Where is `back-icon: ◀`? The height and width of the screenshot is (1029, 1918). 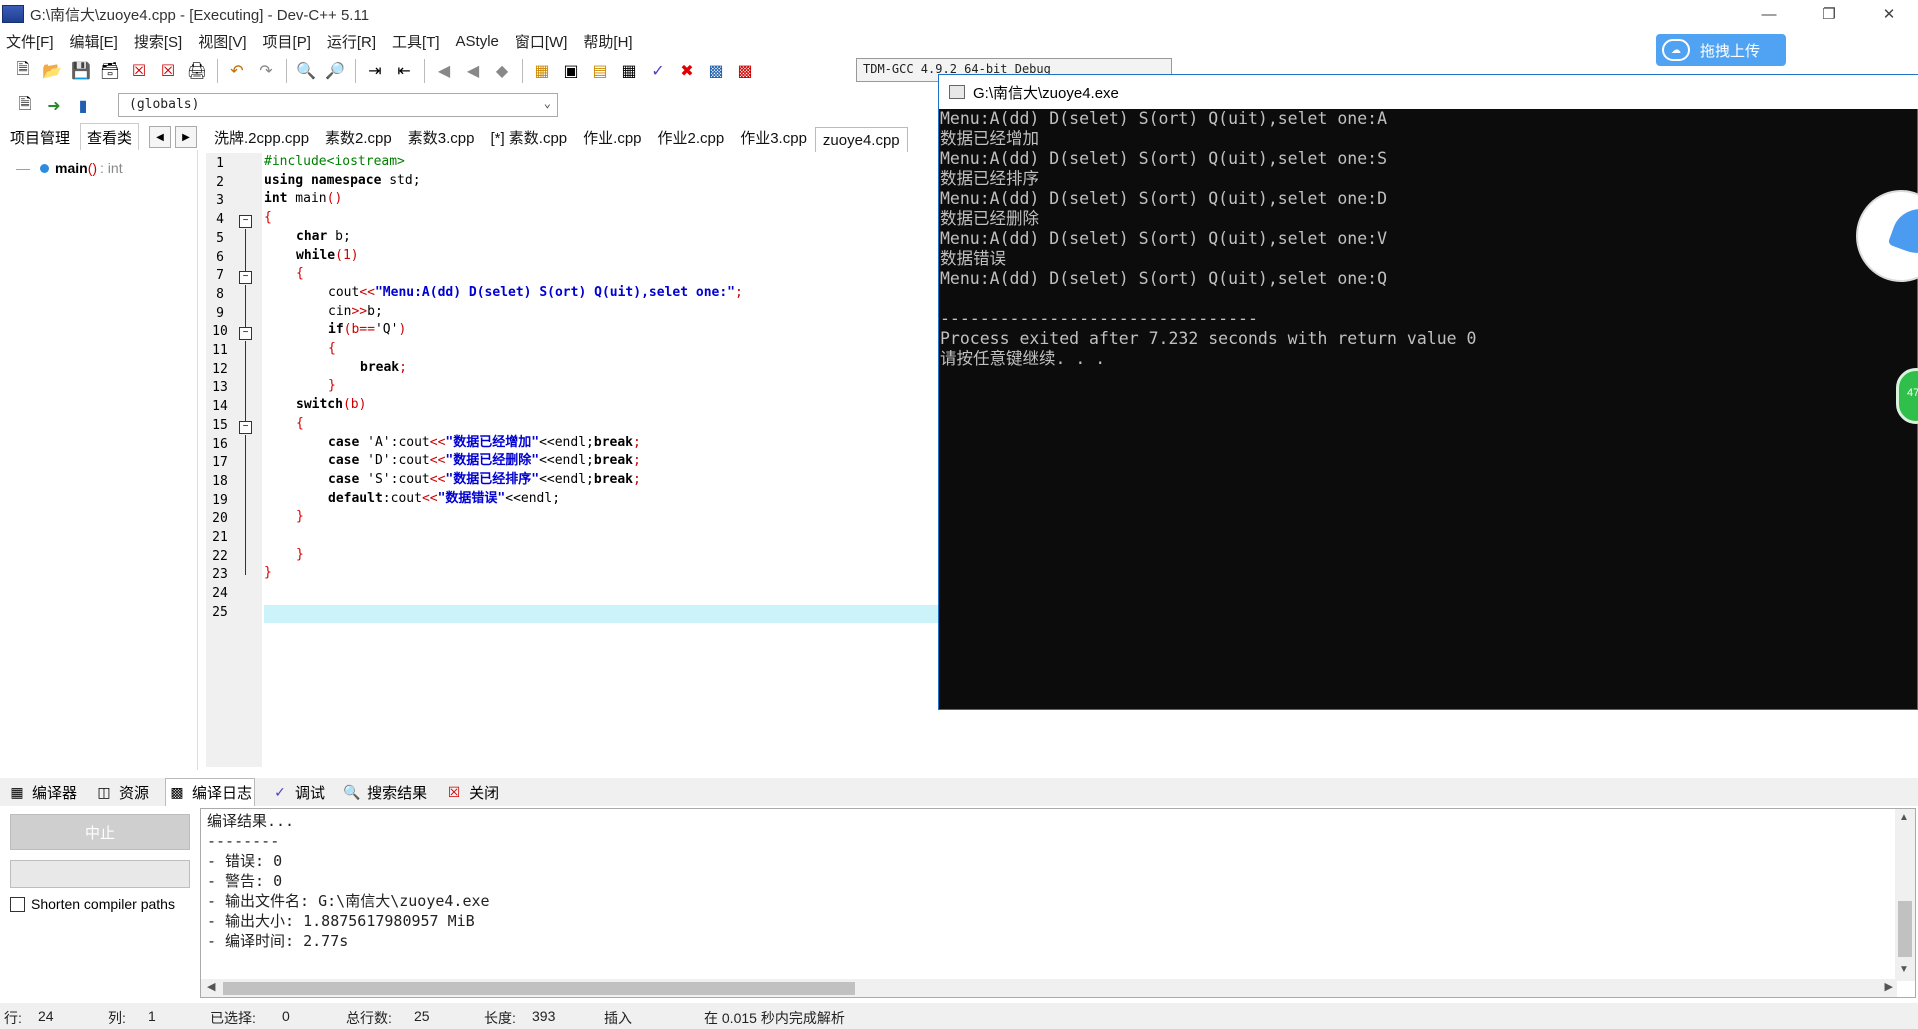 back-icon: ◀ is located at coordinates (444, 71).